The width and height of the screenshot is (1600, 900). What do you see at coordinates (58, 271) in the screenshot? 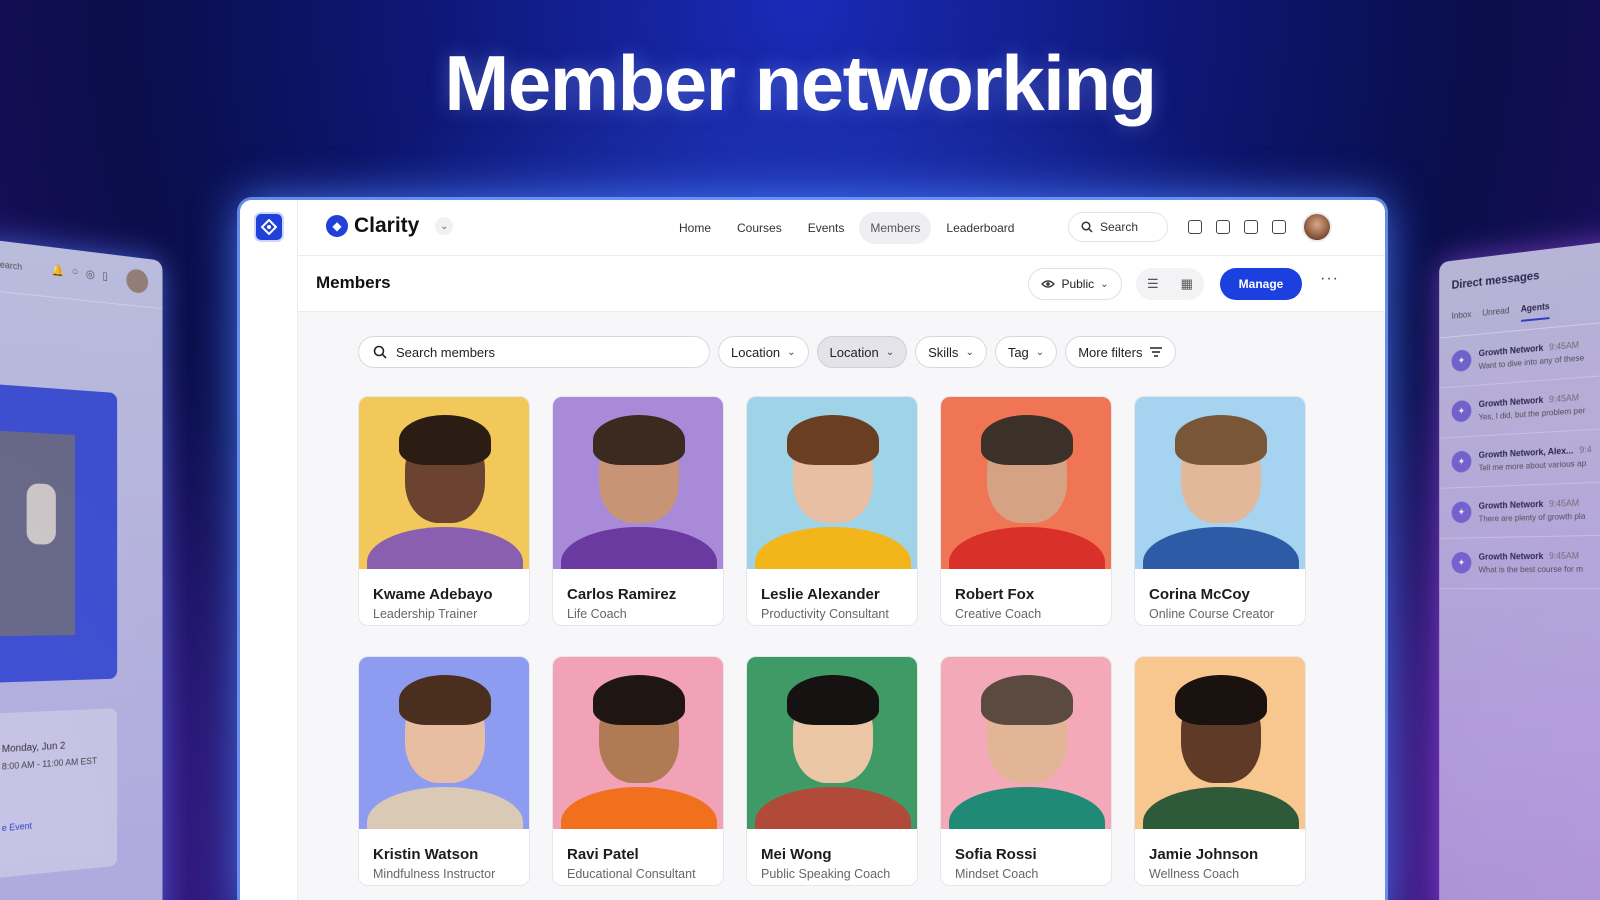
I see `bell-icon: 🔔` at bounding box center [58, 271].